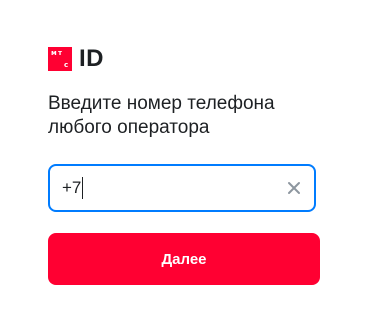 The height and width of the screenshot is (333, 368). I want to click on logo-glyph-m: м, so click(54, 53).